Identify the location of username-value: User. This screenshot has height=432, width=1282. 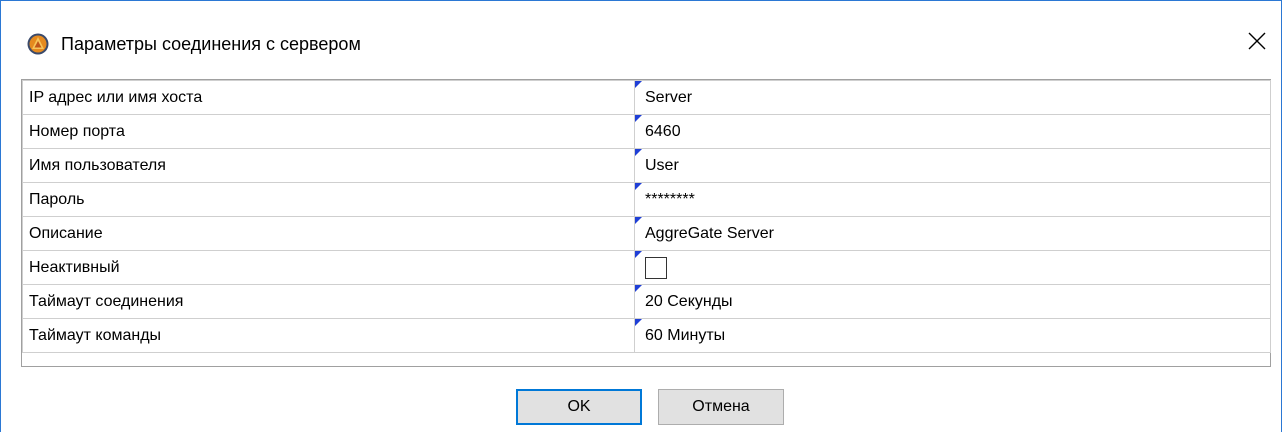
(952, 165).